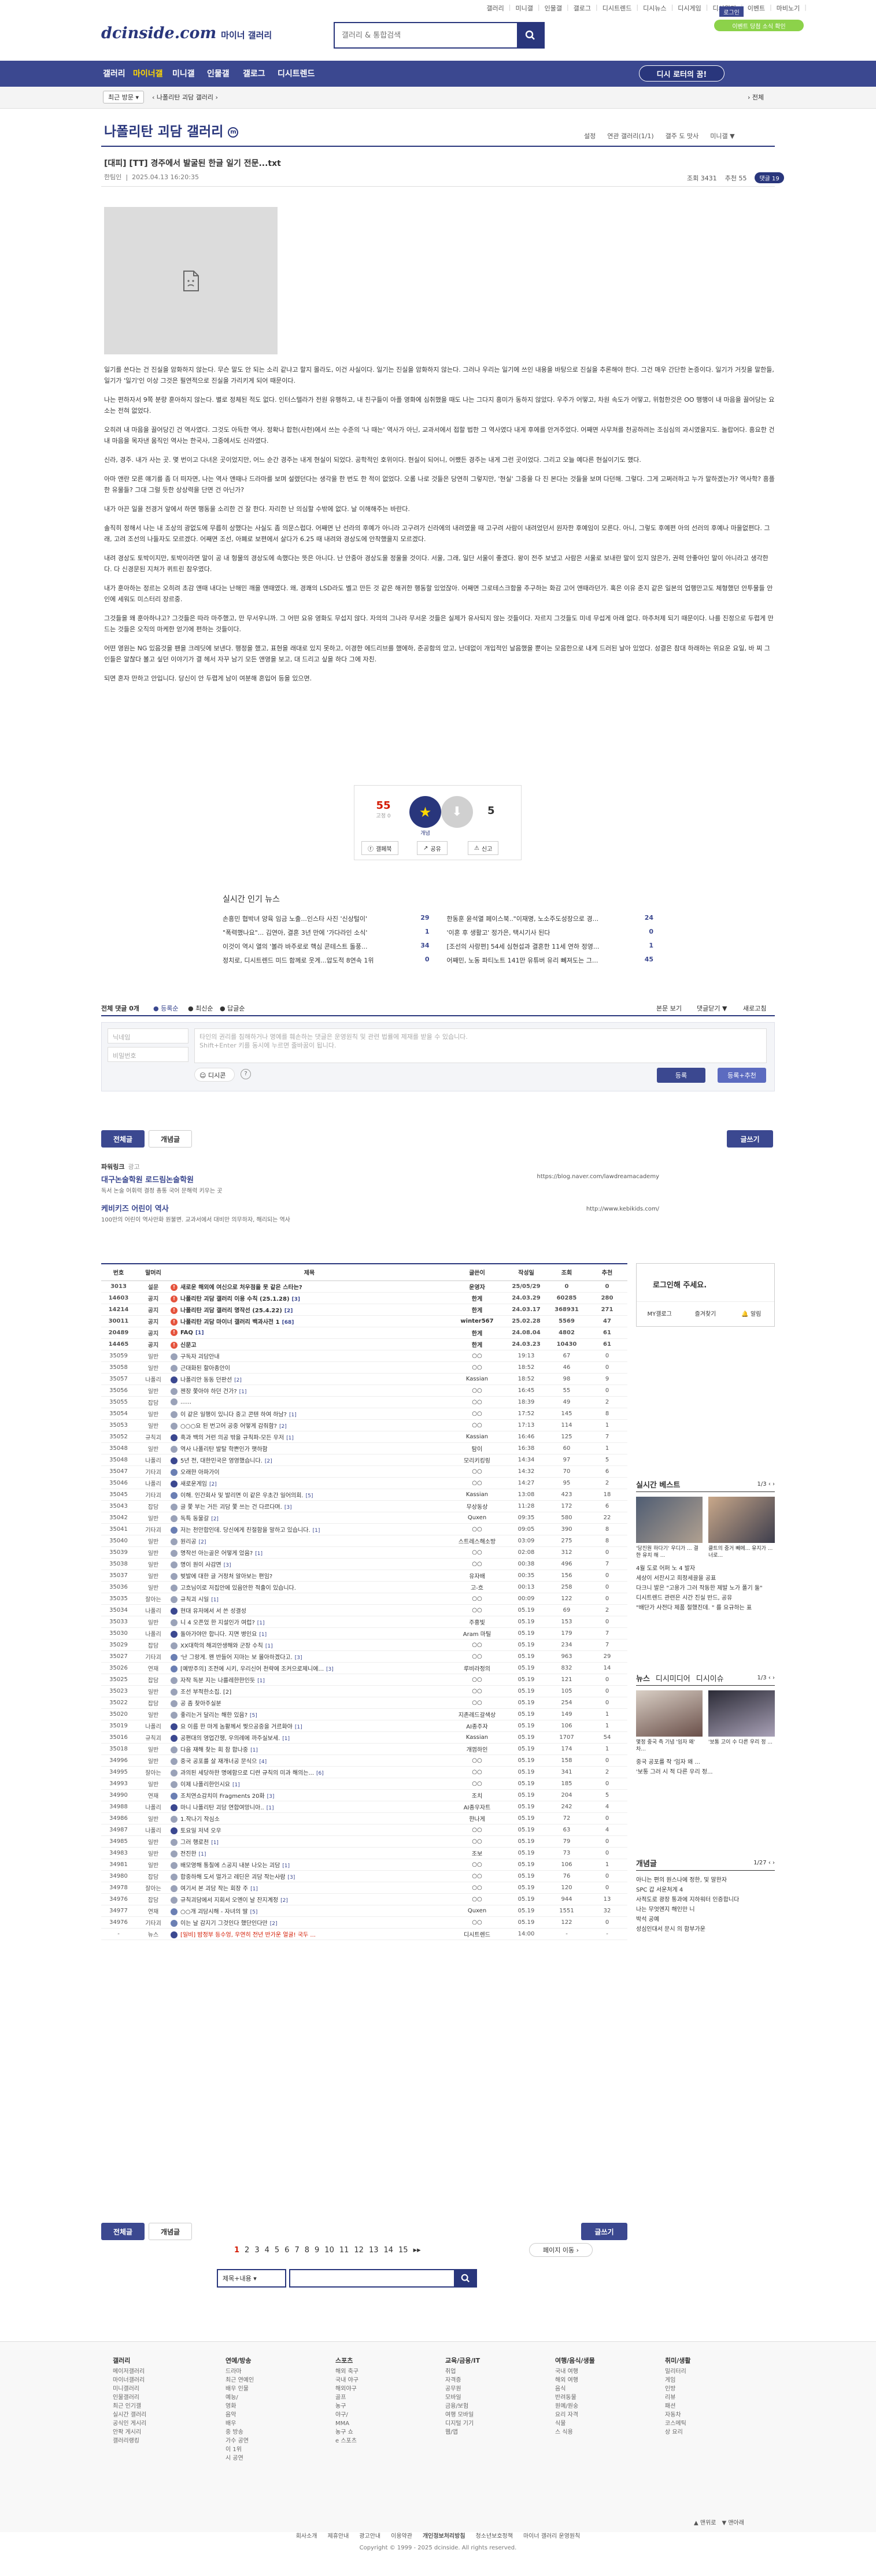  What do you see at coordinates (309, 1749) in the screenshot?
I see `row-subject: 다음 재해 찾는 회 참 합나중 [1]` at bounding box center [309, 1749].